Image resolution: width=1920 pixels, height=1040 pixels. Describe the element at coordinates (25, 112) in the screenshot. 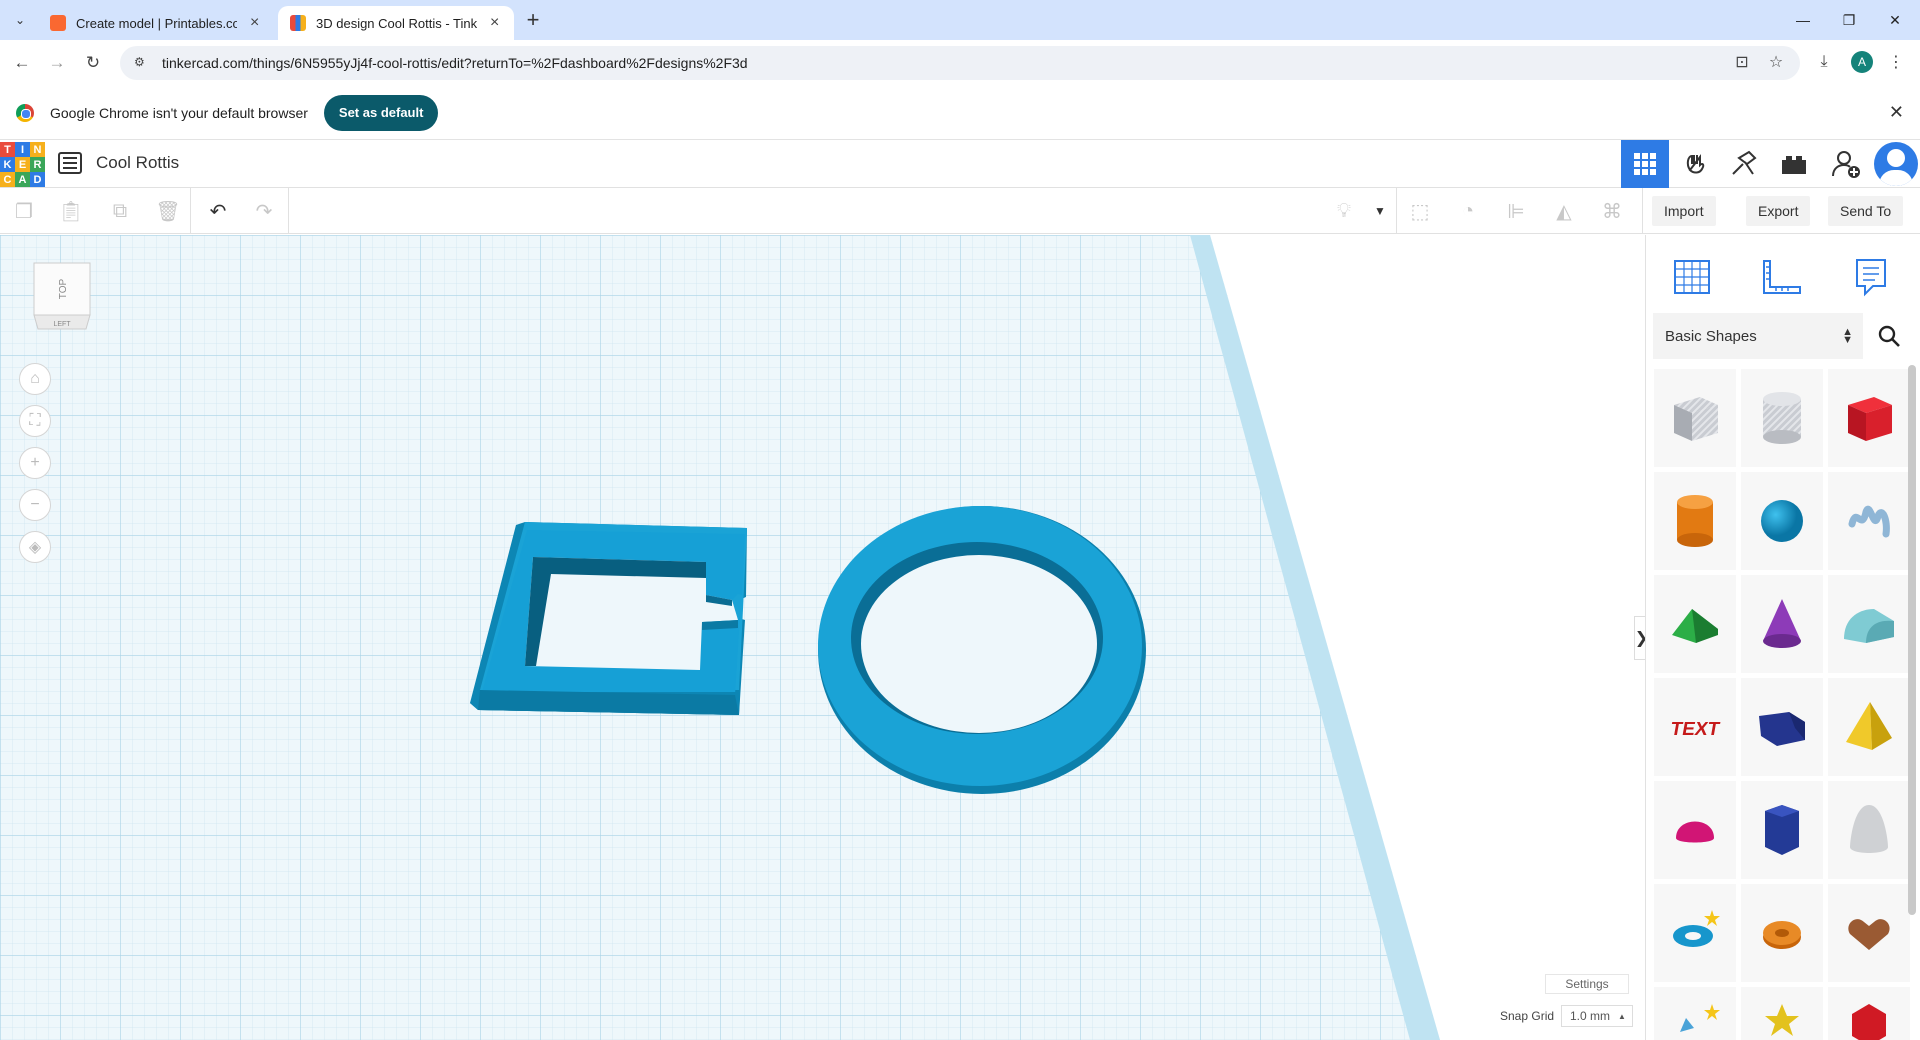

I see `chrome-logo-icon` at that location.